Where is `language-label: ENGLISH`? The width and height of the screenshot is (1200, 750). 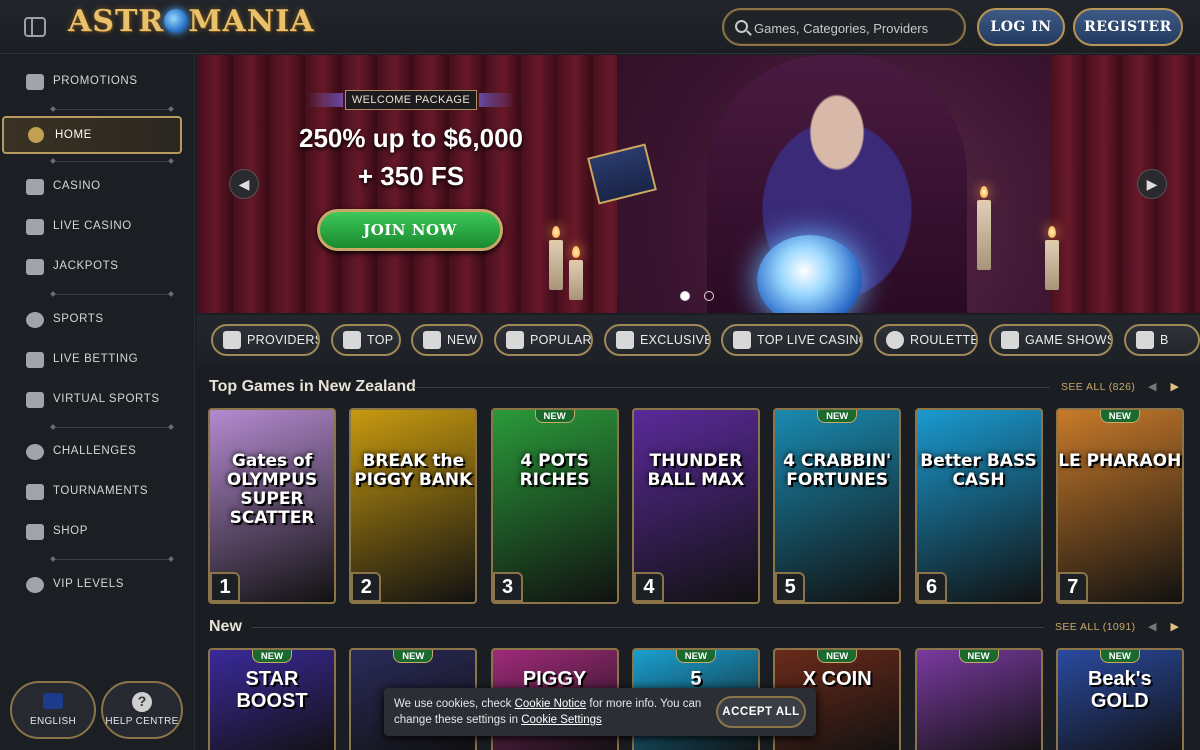 language-label: ENGLISH is located at coordinates (52, 721).